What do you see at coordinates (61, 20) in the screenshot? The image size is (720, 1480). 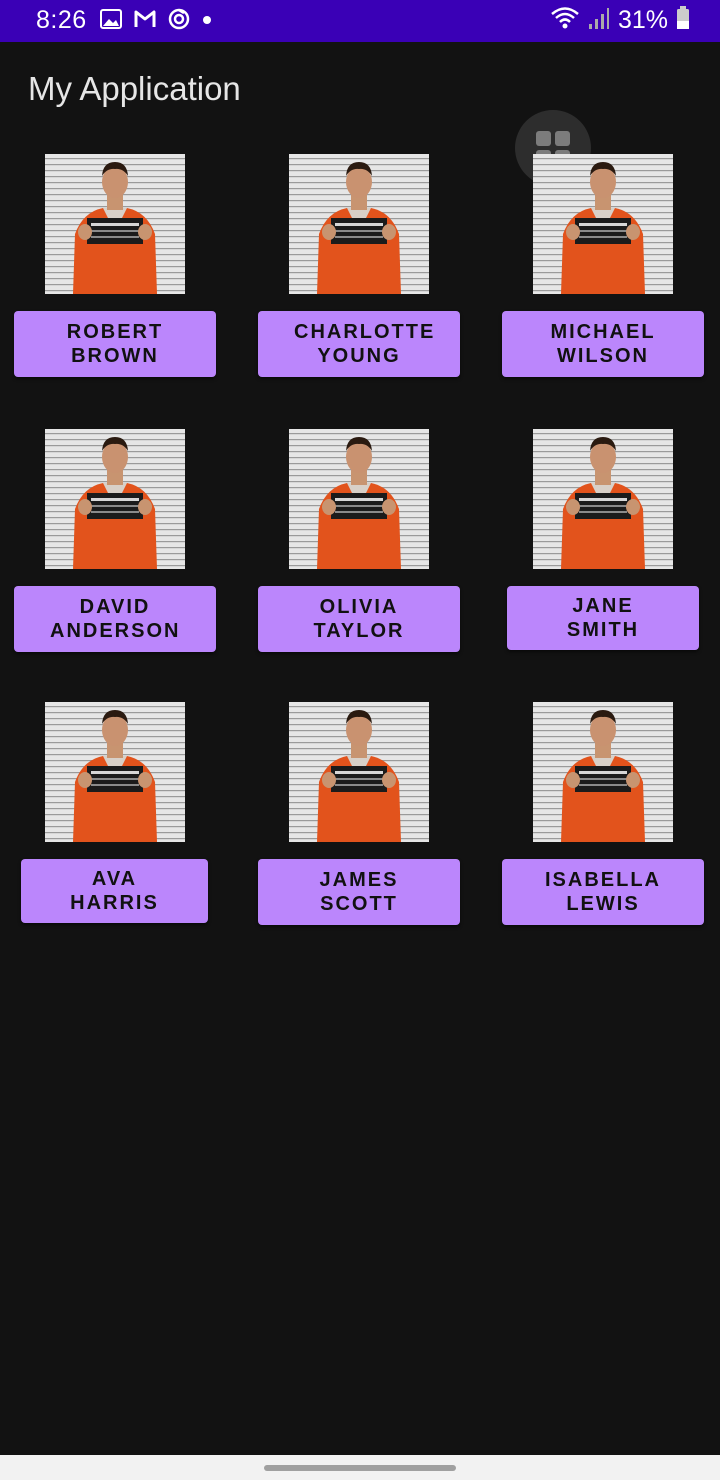 I see `status-time: 8:26` at bounding box center [61, 20].